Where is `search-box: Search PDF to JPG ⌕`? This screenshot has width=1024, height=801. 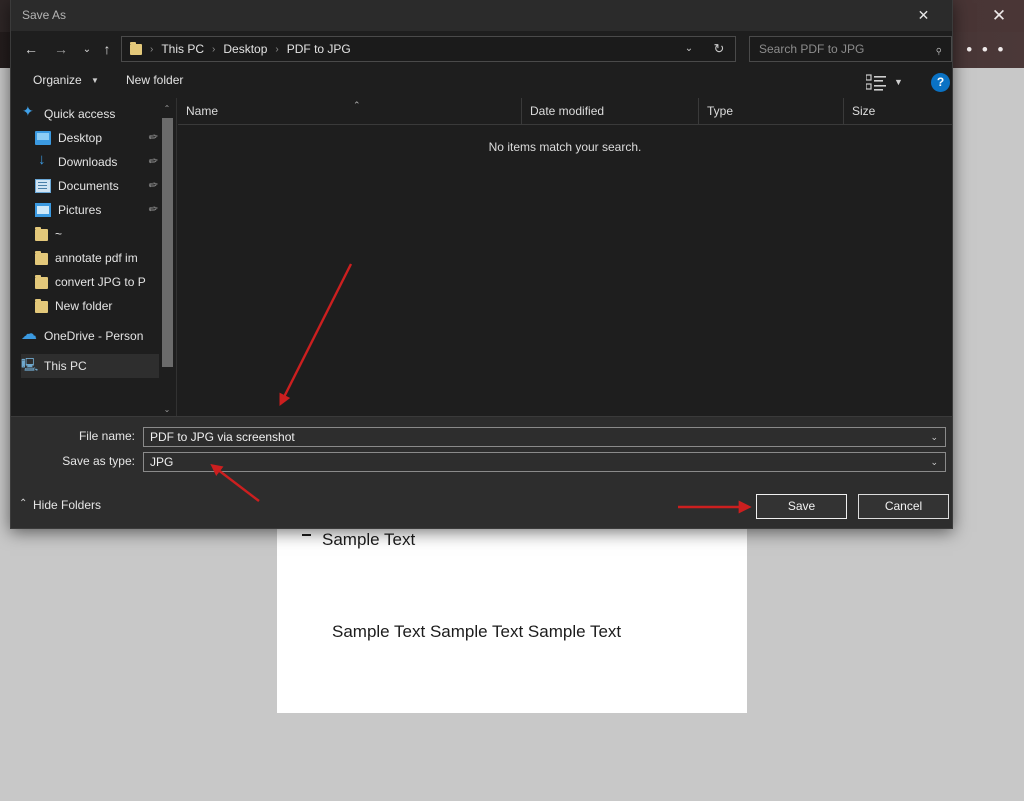
search-box: Search PDF to JPG ⌕ is located at coordinates (850, 49).